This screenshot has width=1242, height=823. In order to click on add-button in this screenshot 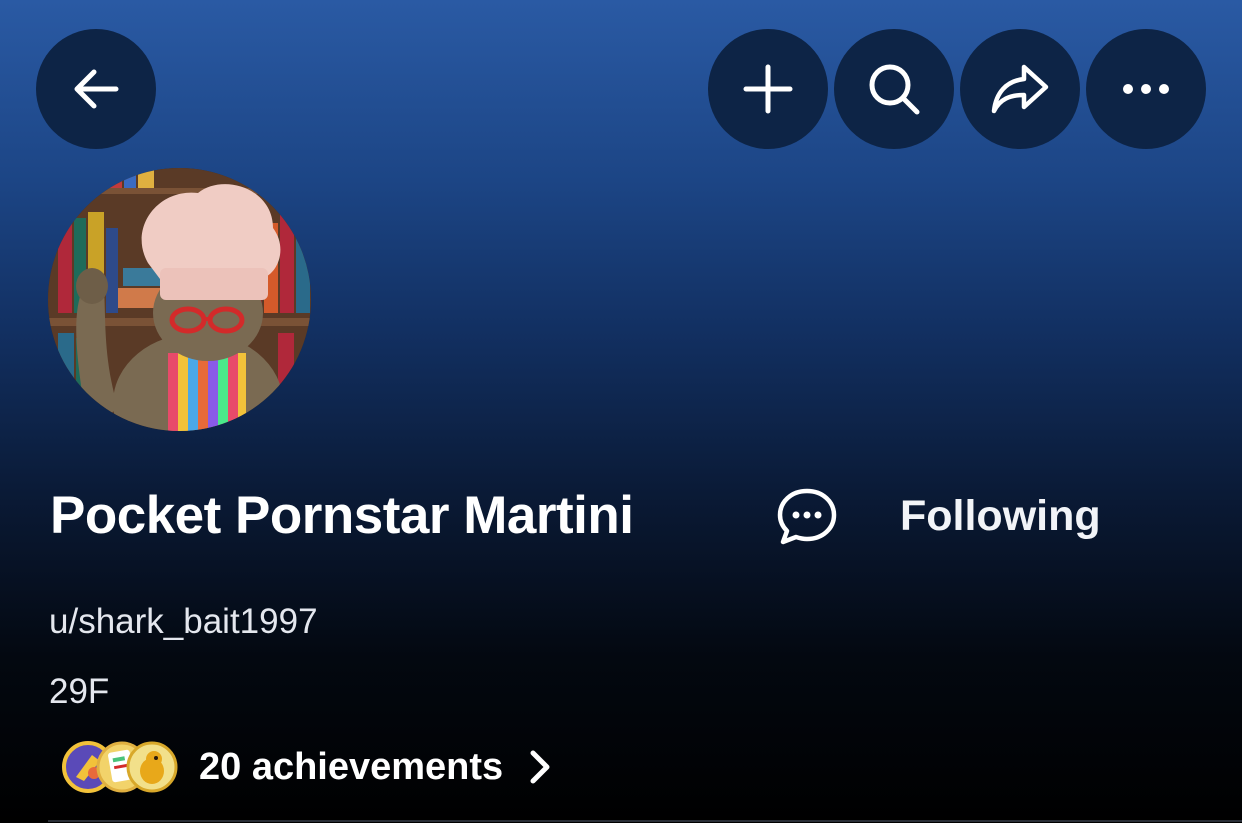, I will do `click(768, 89)`.